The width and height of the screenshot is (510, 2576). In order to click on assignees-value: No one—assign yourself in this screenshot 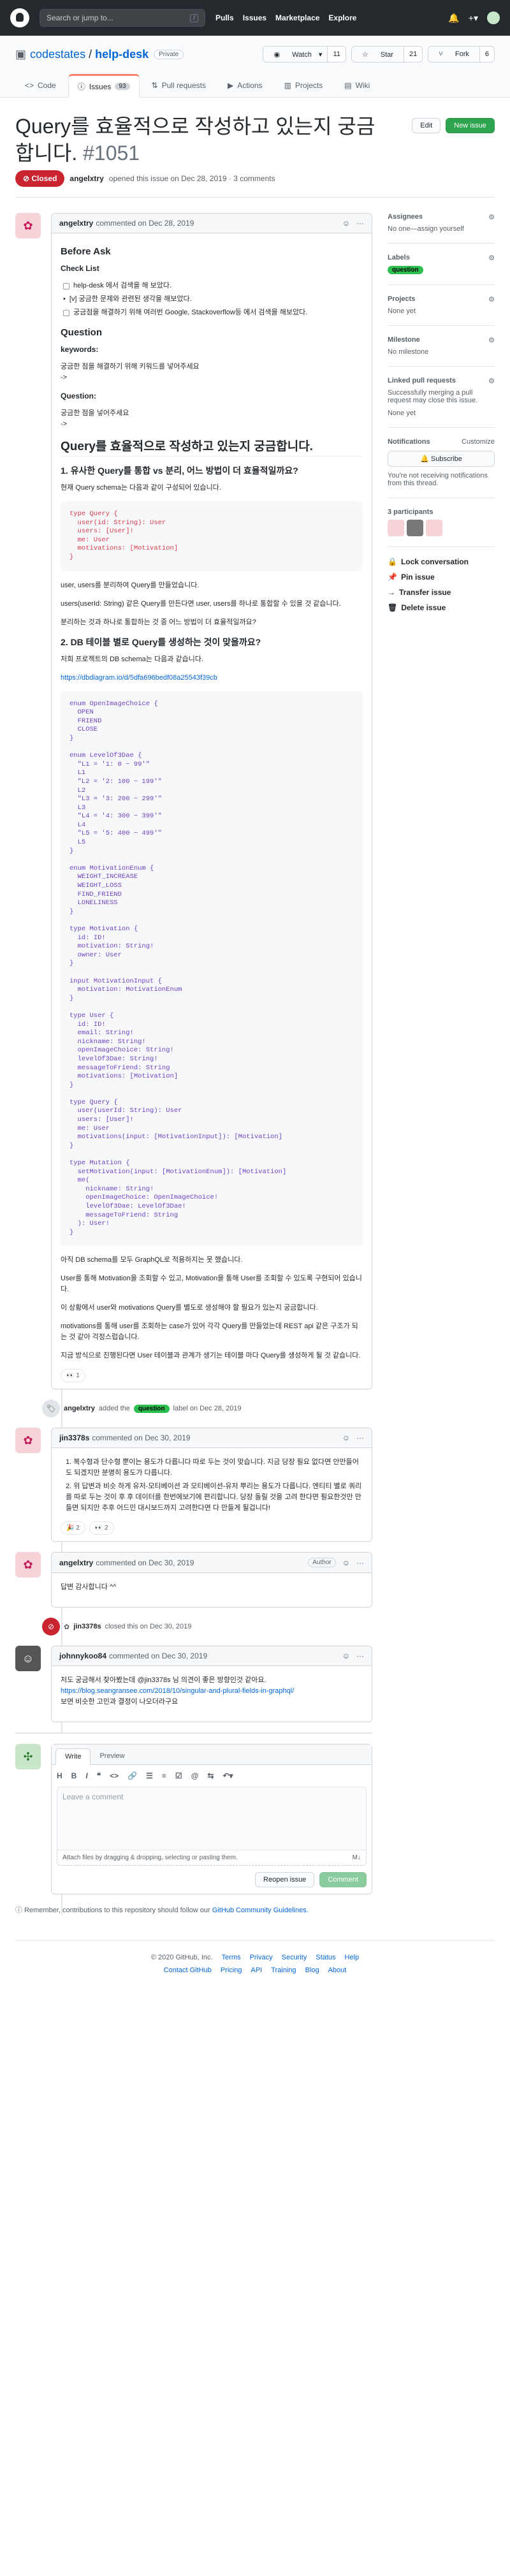, I will do `click(426, 229)`.